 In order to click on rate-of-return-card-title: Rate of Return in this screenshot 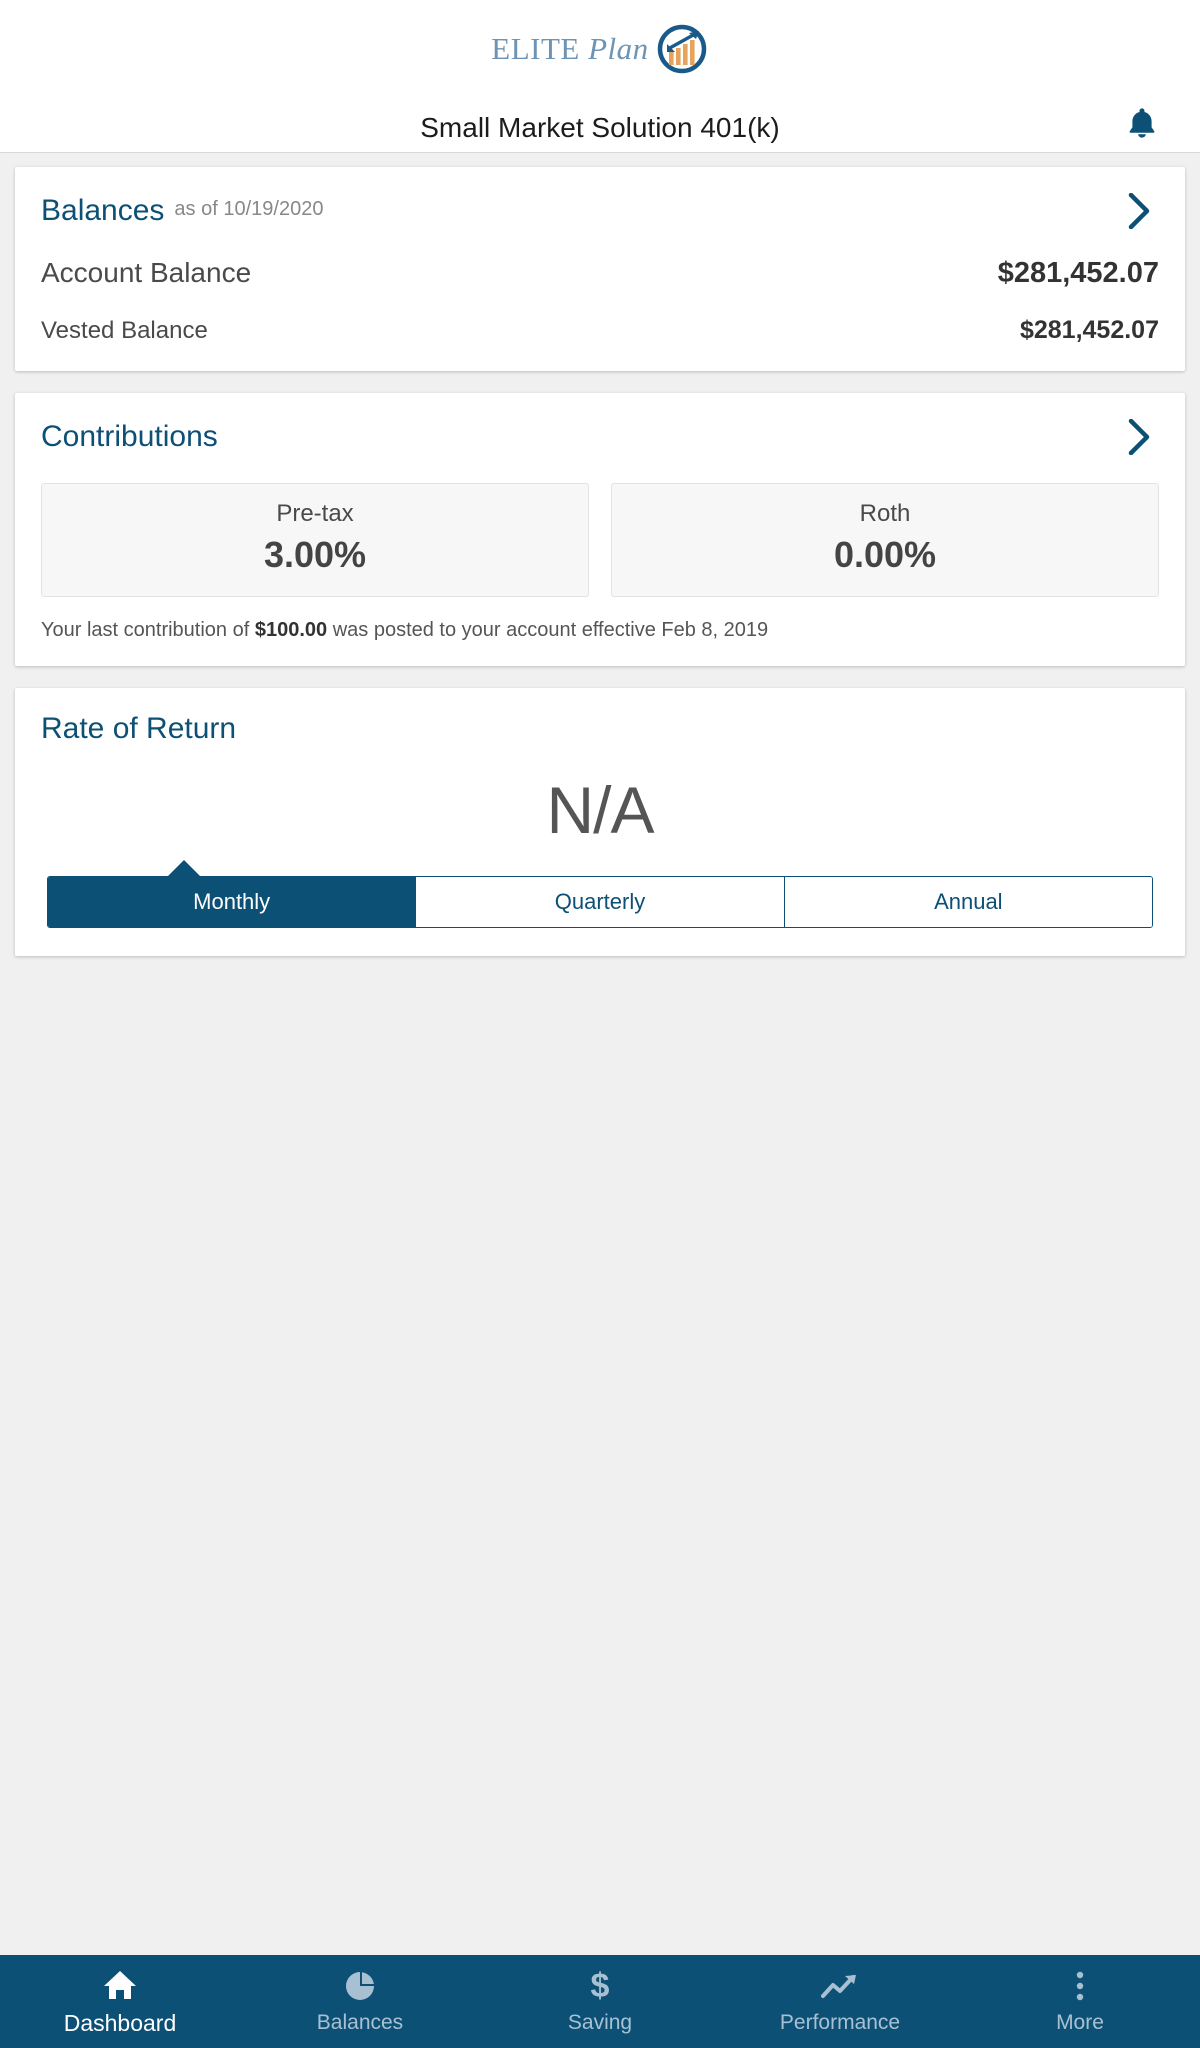, I will do `click(139, 728)`.